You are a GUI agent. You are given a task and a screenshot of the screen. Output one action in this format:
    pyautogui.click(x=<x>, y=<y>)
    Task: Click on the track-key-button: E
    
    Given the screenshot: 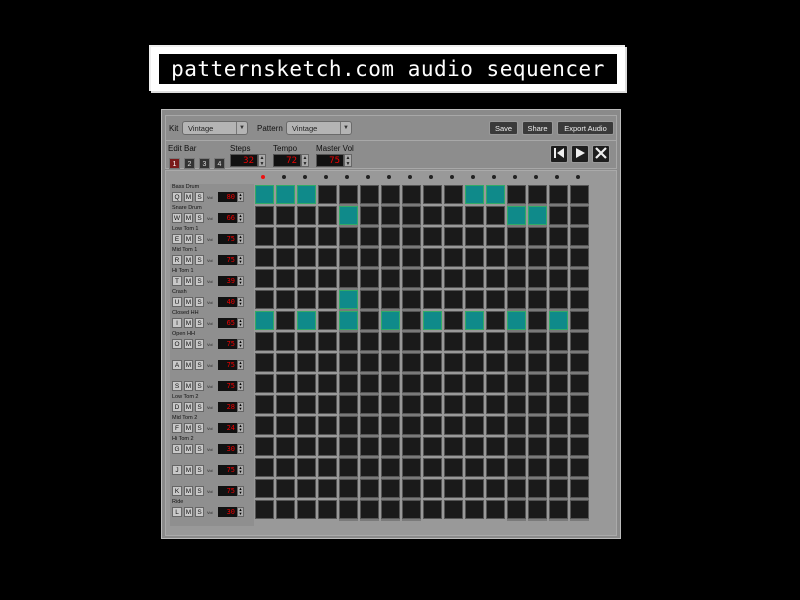 What is the action you would take?
    pyautogui.click(x=177, y=239)
    